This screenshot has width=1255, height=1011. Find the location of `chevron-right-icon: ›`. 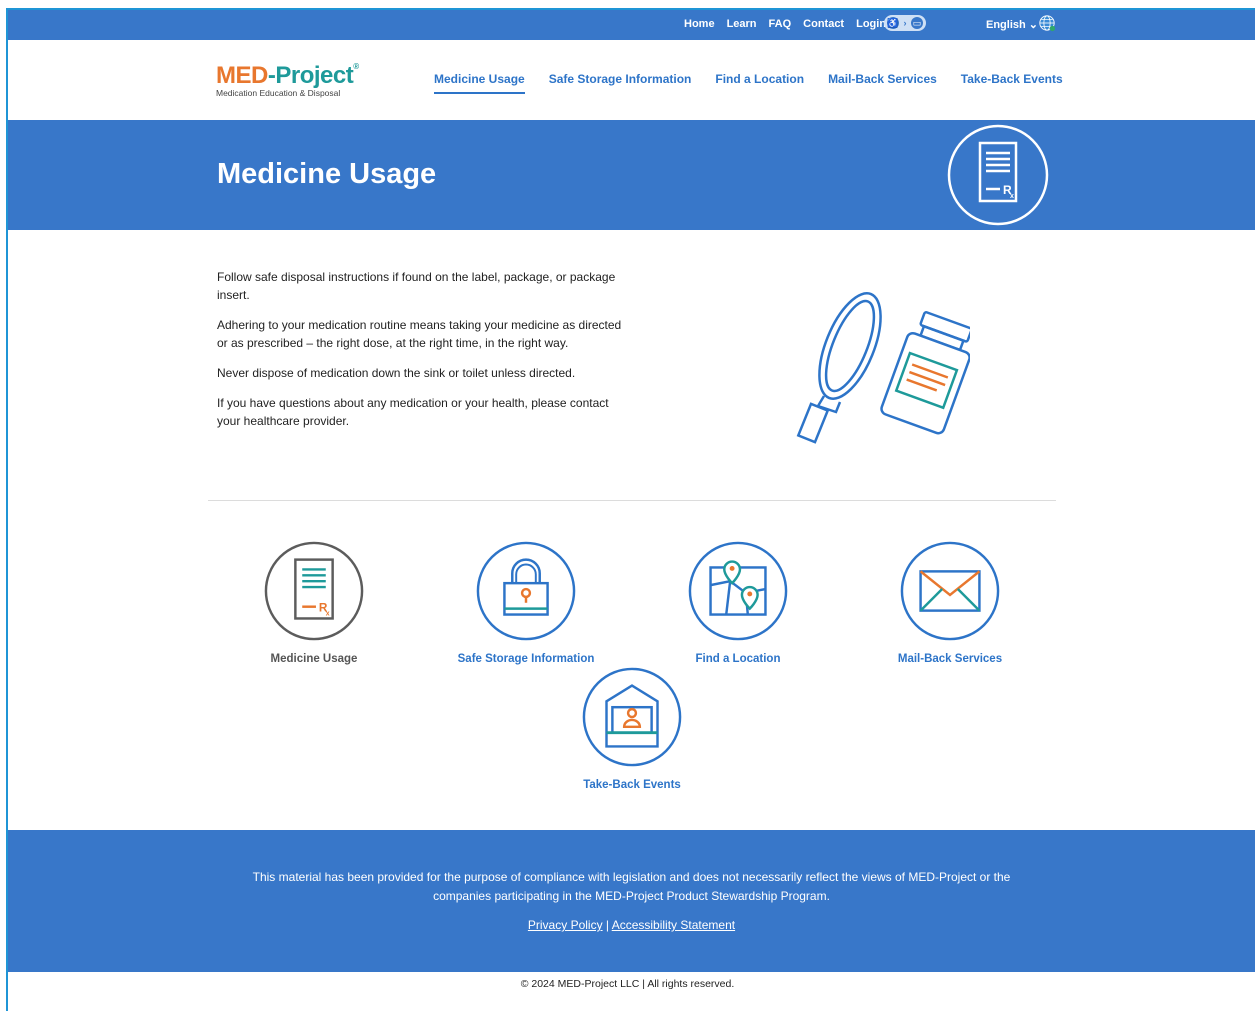

chevron-right-icon: › is located at coordinates (905, 23).